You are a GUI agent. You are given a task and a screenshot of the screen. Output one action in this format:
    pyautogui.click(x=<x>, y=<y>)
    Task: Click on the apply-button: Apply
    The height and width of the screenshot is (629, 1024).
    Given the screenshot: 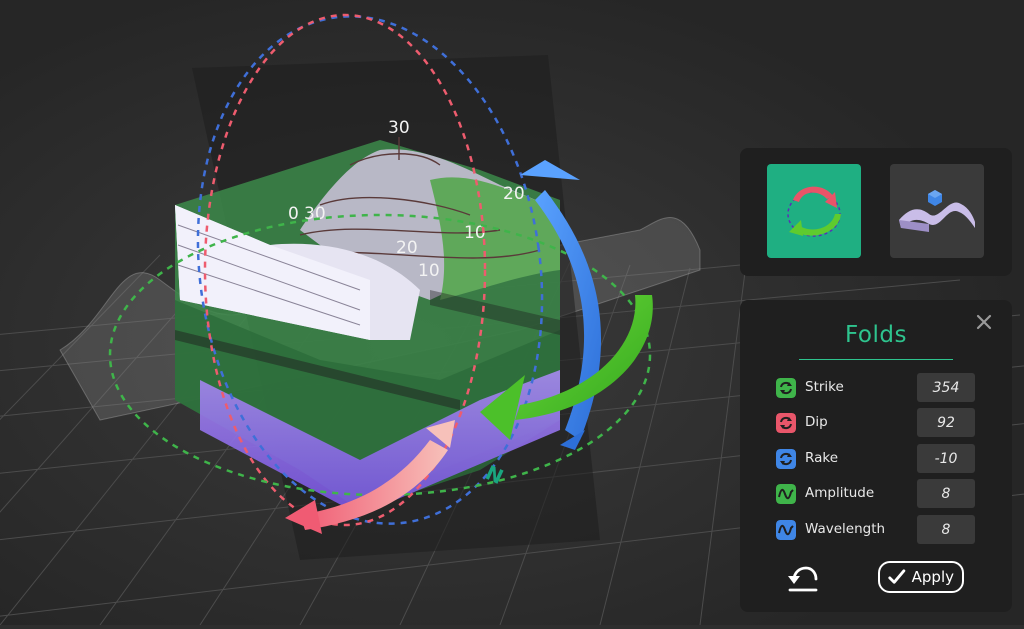 What is the action you would take?
    pyautogui.click(x=921, y=577)
    